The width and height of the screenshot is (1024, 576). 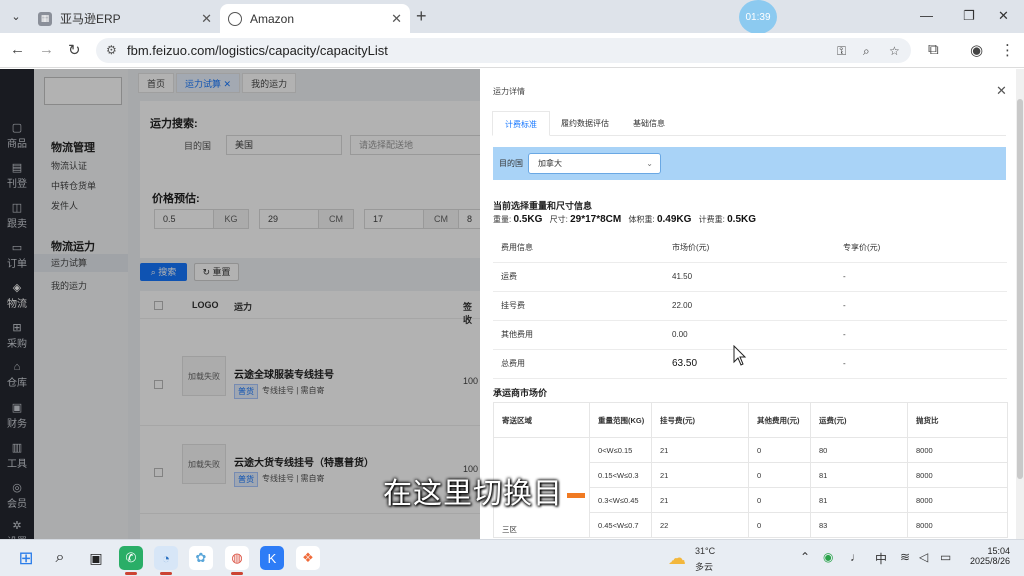 What do you see at coordinates (272, 18) in the screenshot?
I see `browser-tab-label: Amazon` at bounding box center [272, 18].